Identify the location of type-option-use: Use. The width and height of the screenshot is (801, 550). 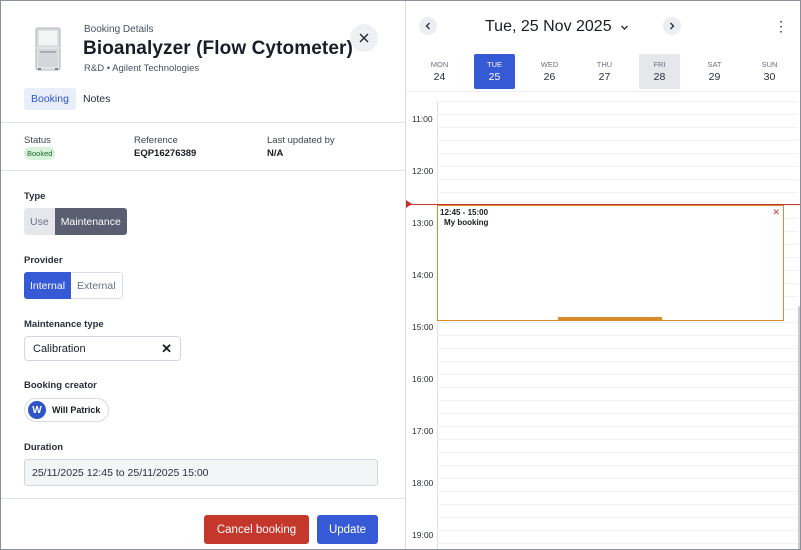
(39, 221).